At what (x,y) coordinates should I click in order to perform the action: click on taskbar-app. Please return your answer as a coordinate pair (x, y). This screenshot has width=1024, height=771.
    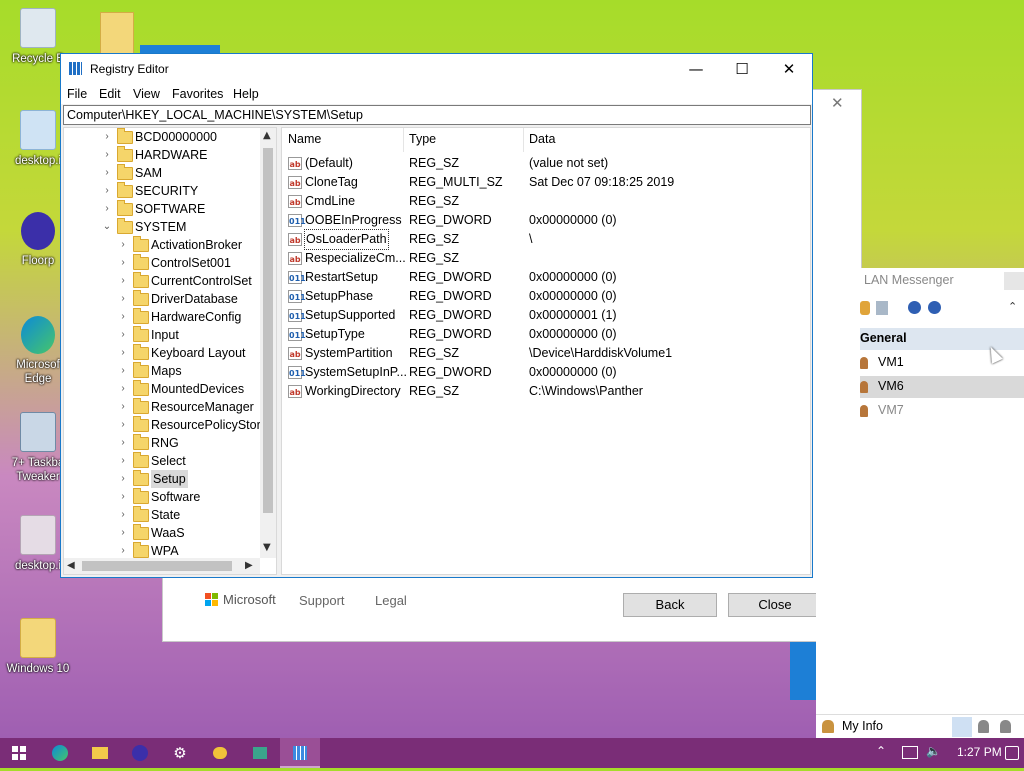
    Looking at the image, I should click on (260, 753).